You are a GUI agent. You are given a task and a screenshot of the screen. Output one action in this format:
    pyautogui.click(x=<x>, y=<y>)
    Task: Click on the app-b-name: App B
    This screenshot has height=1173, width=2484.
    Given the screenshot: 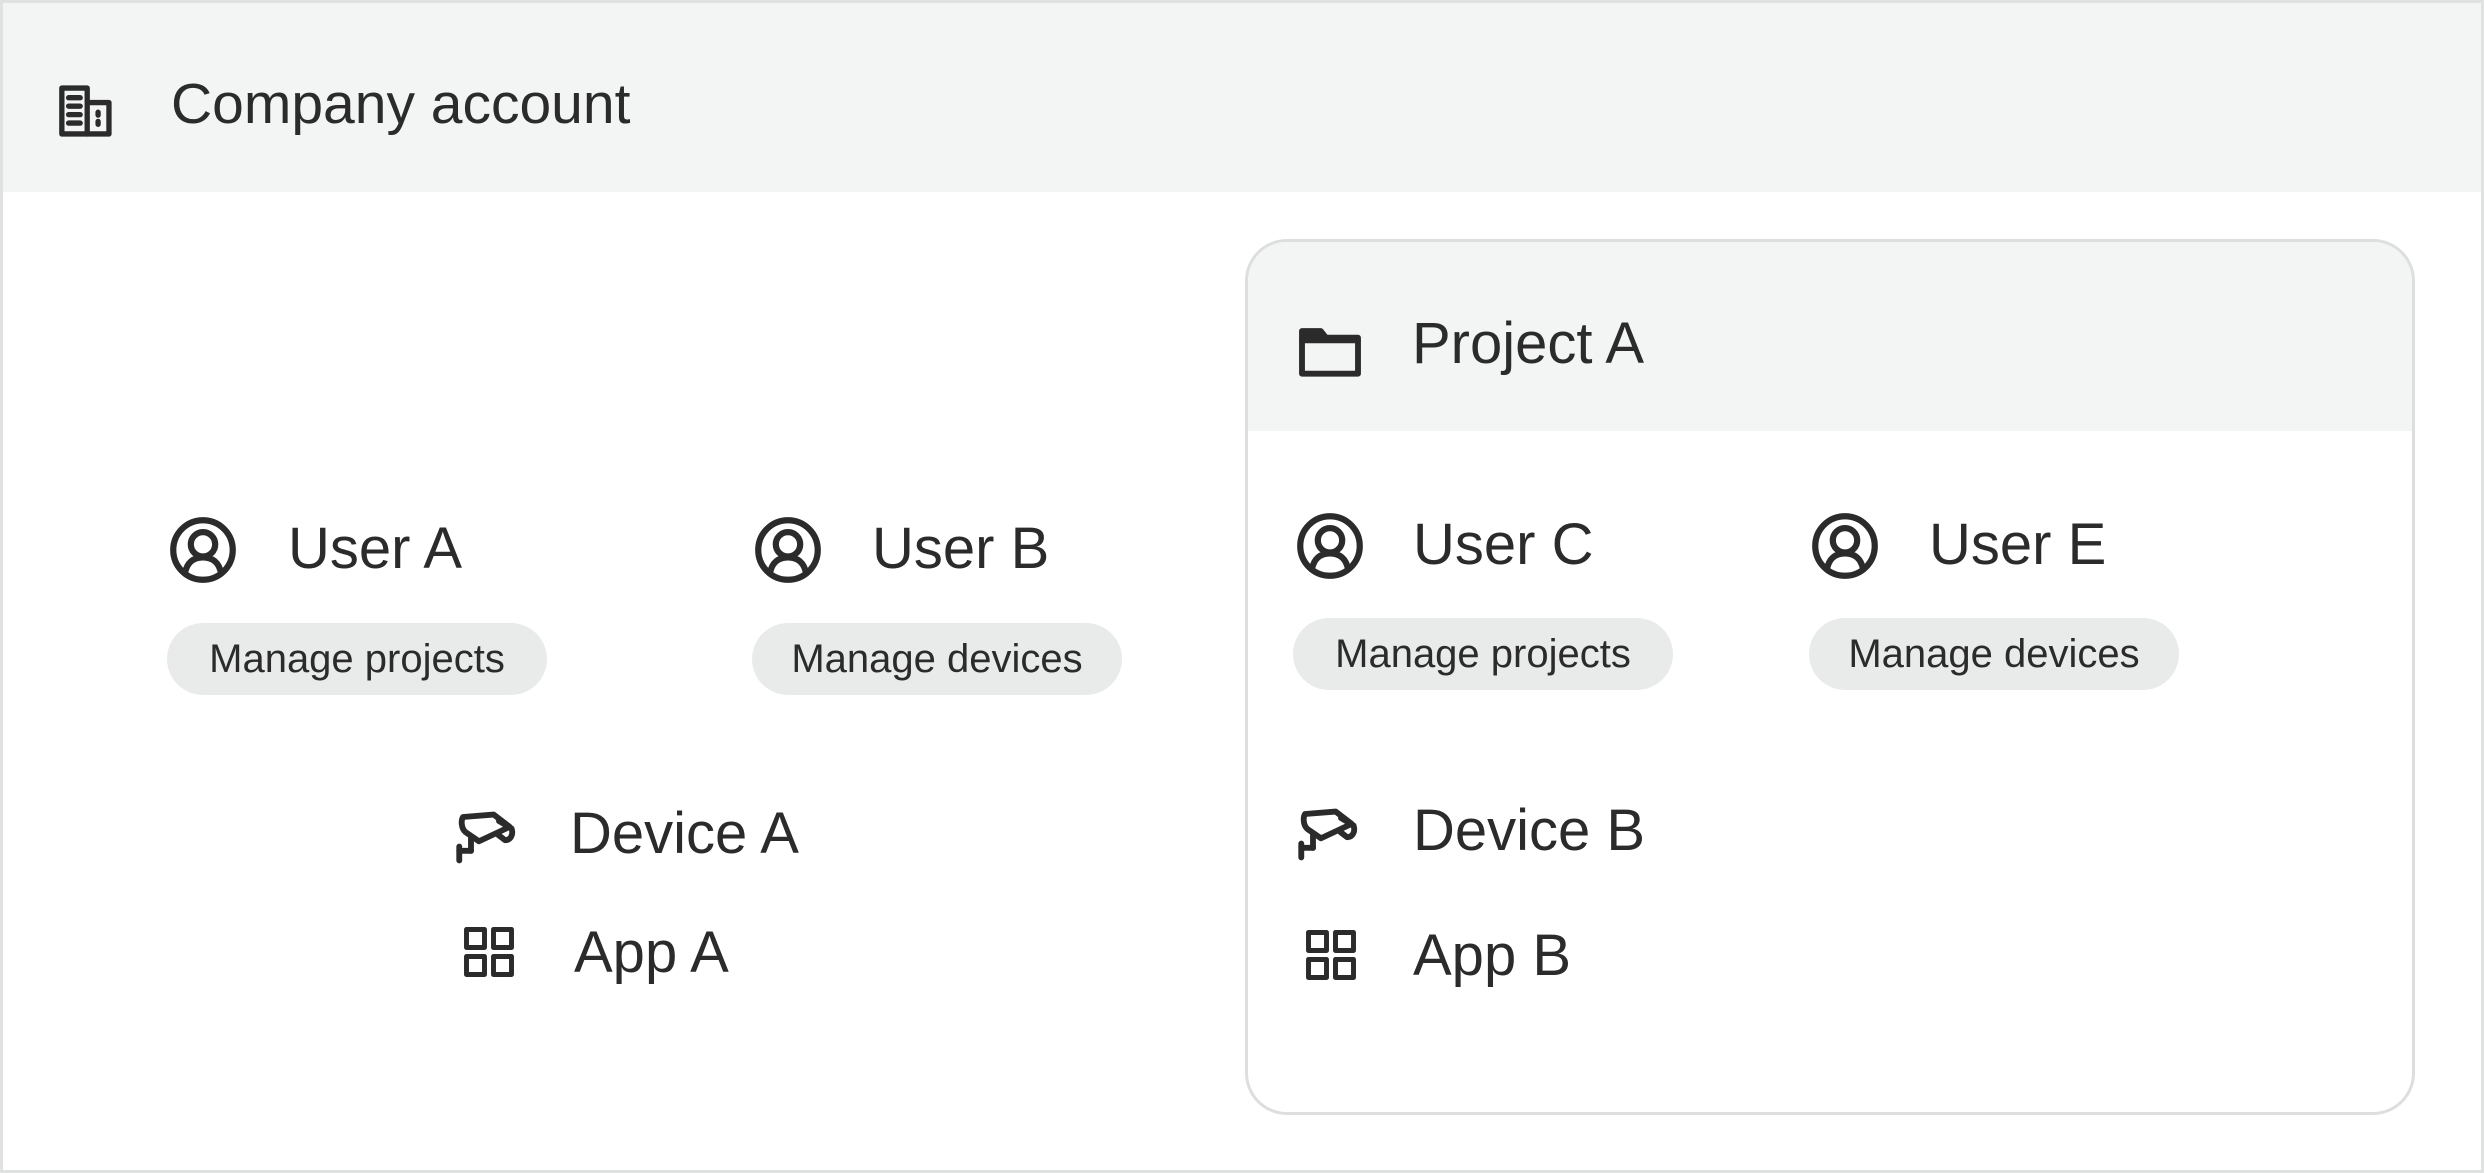 What is the action you would take?
    pyautogui.click(x=1492, y=955)
    